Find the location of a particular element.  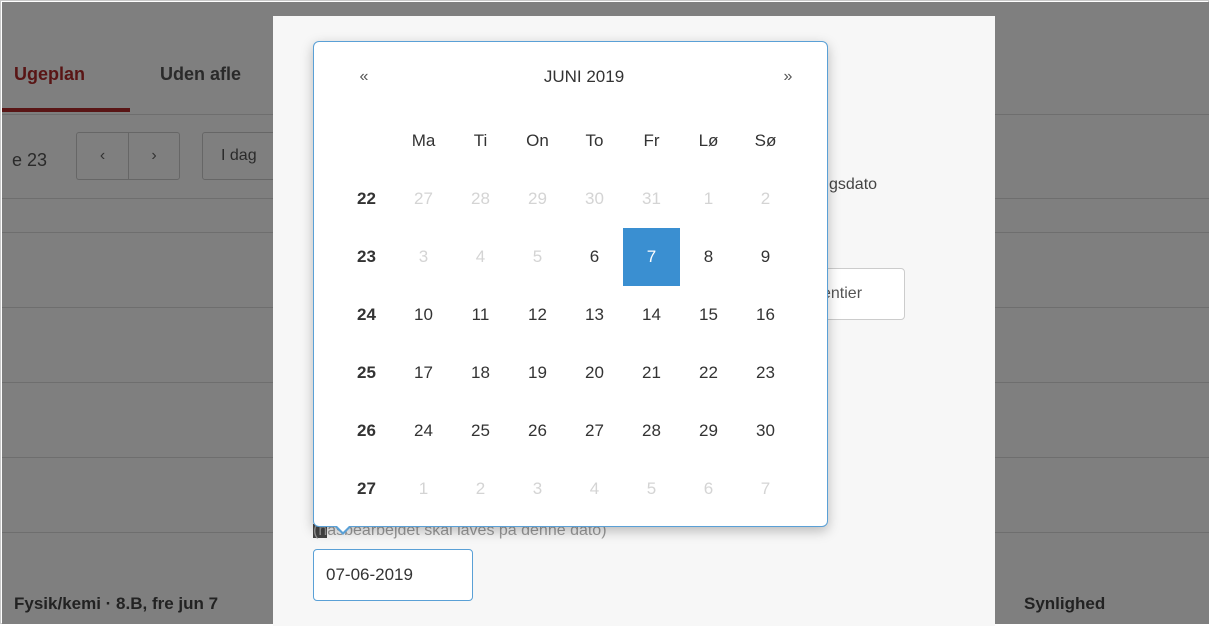

weekday-header: Ma is located at coordinates (423, 140).